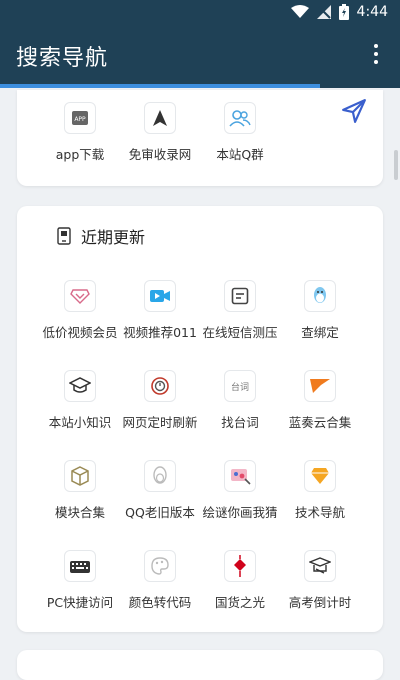  I want to click on group-icon, so click(240, 118).